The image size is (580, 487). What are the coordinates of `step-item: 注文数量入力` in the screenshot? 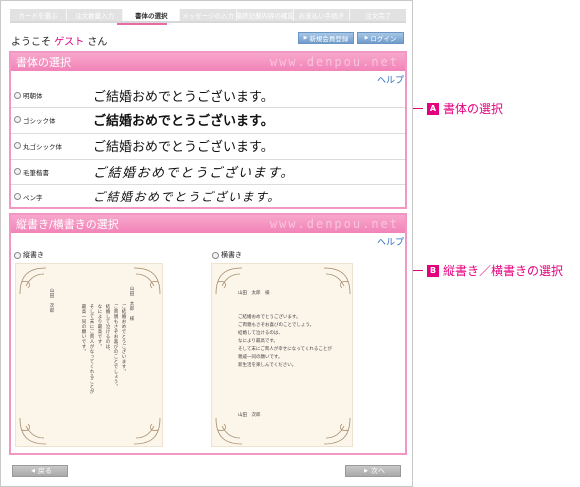 It's located at (94, 15).